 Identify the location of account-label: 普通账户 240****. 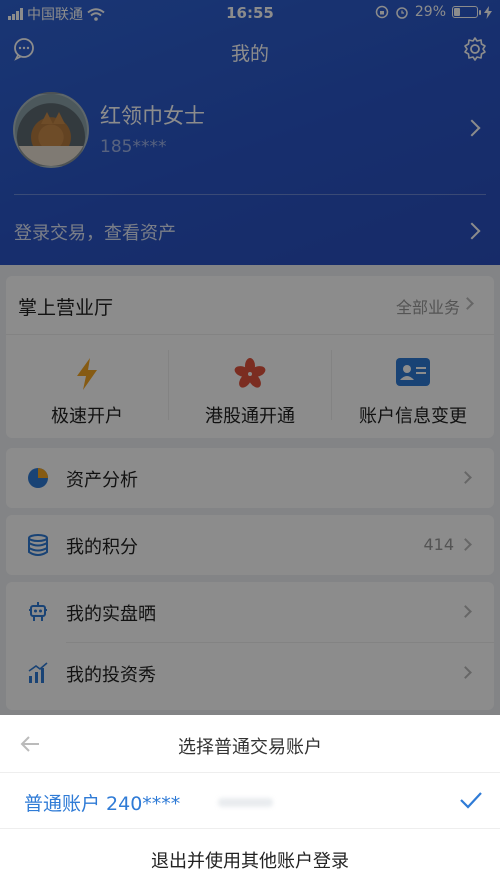
(102, 804).